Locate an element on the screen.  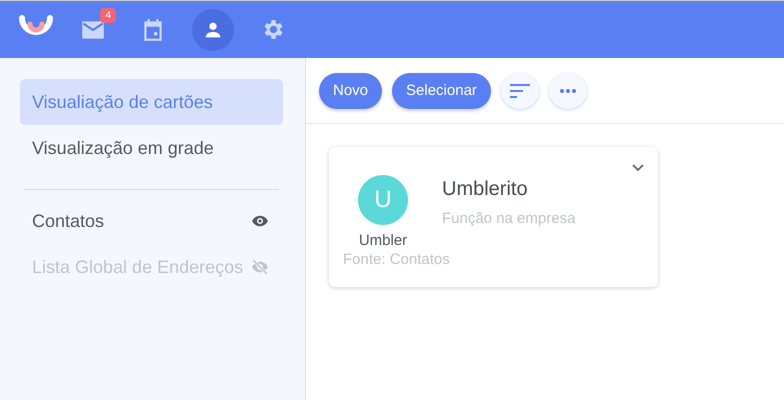
view-item: Visualiação de cartões is located at coordinates (151, 102).